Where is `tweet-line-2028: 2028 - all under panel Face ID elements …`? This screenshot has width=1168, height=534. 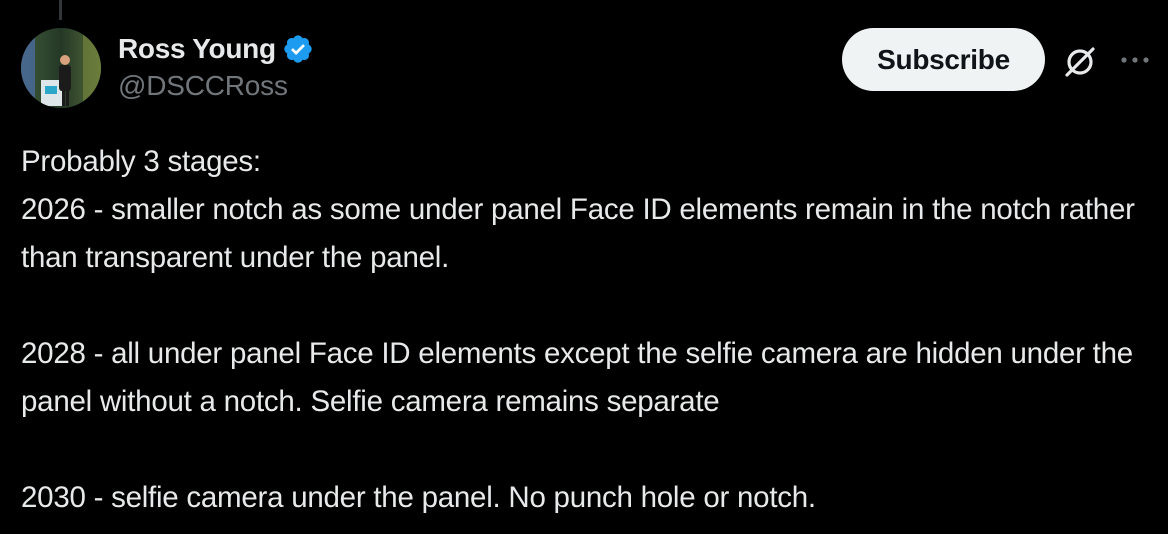 tweet-line-2028: 2028 - all under panel Face ID elements … is located at coordinates (581, 377).